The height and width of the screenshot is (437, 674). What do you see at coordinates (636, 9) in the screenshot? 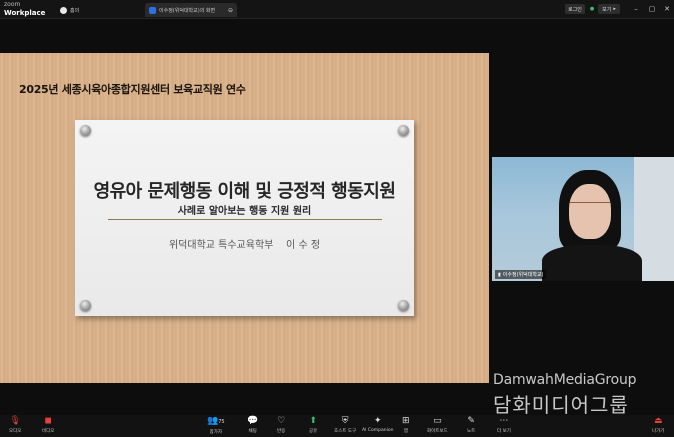
I see `minimize-icon: –` at bounding box center [636, 9].